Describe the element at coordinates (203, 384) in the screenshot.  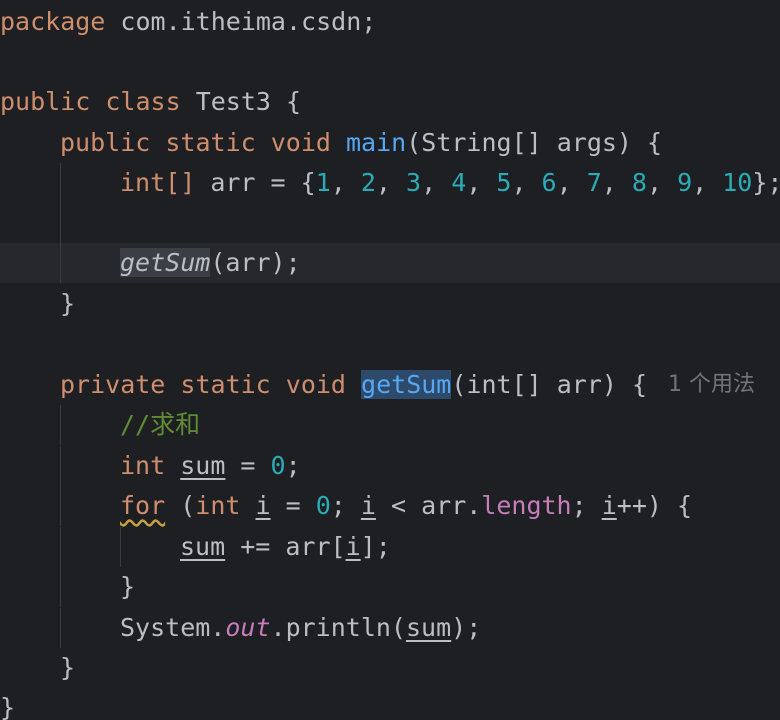
I see `method-modifiers: private static void` at that location.